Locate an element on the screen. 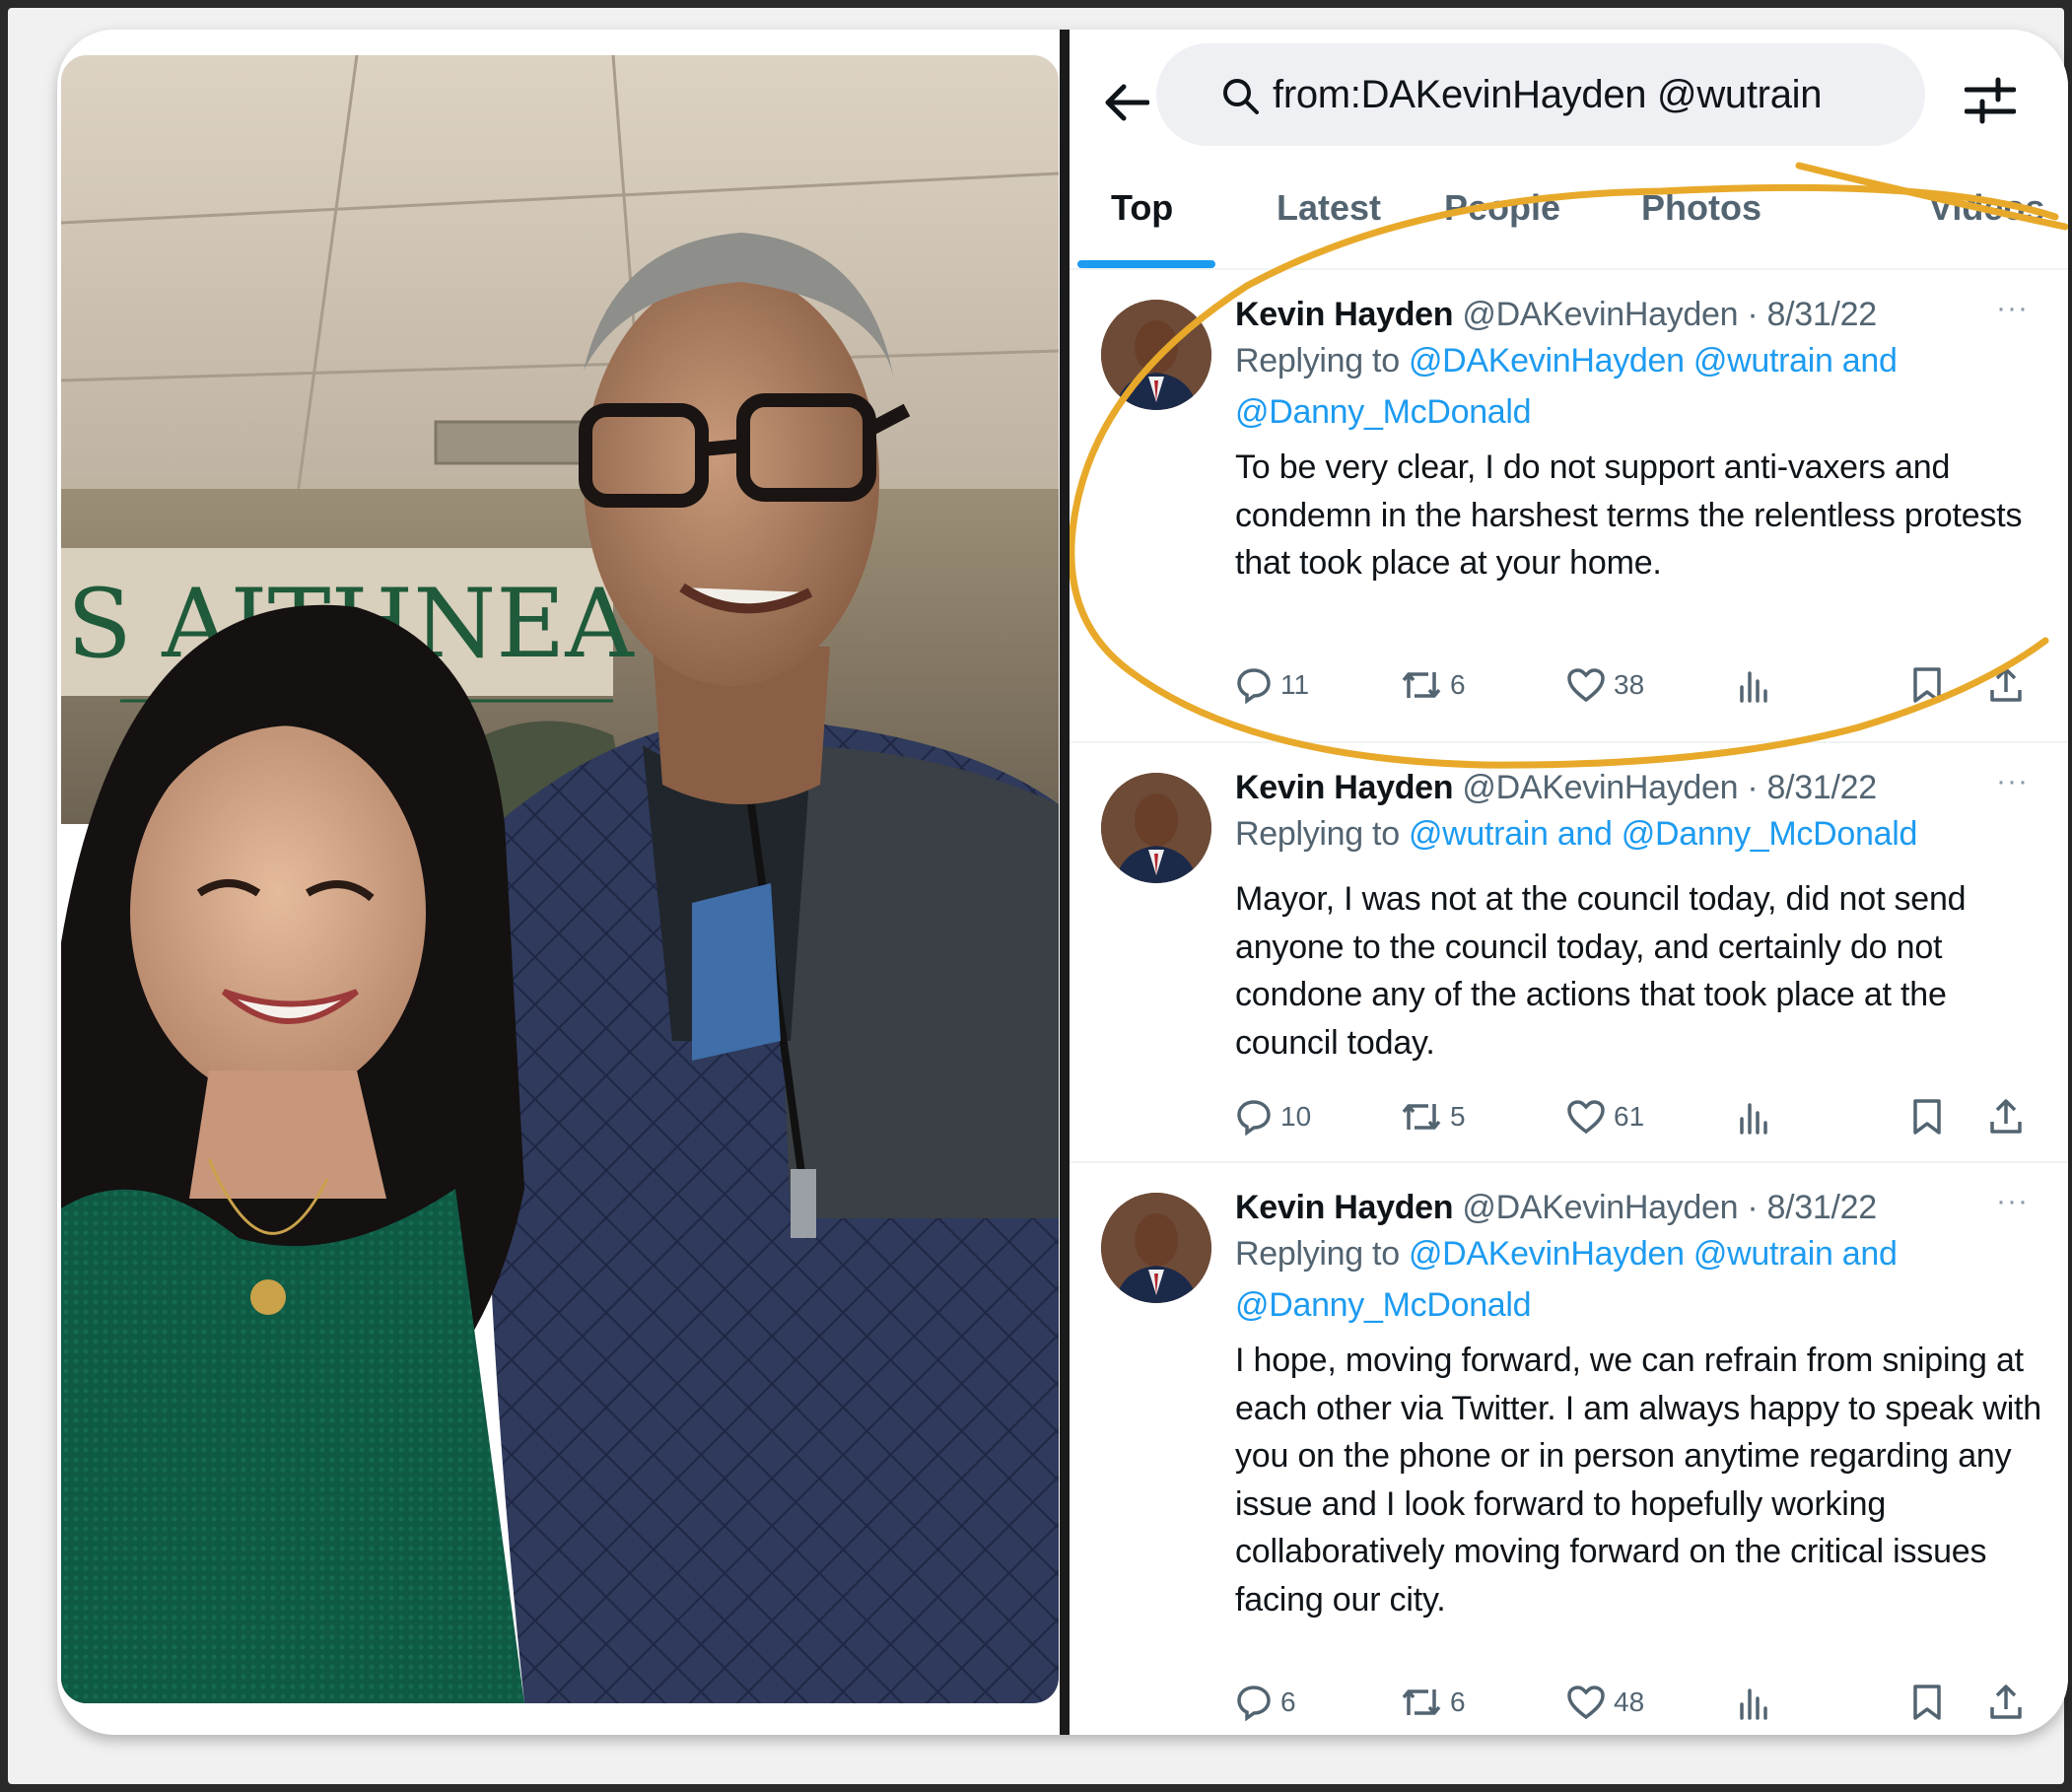  reply-count: 6 is located at coordinates (1288, 1702).